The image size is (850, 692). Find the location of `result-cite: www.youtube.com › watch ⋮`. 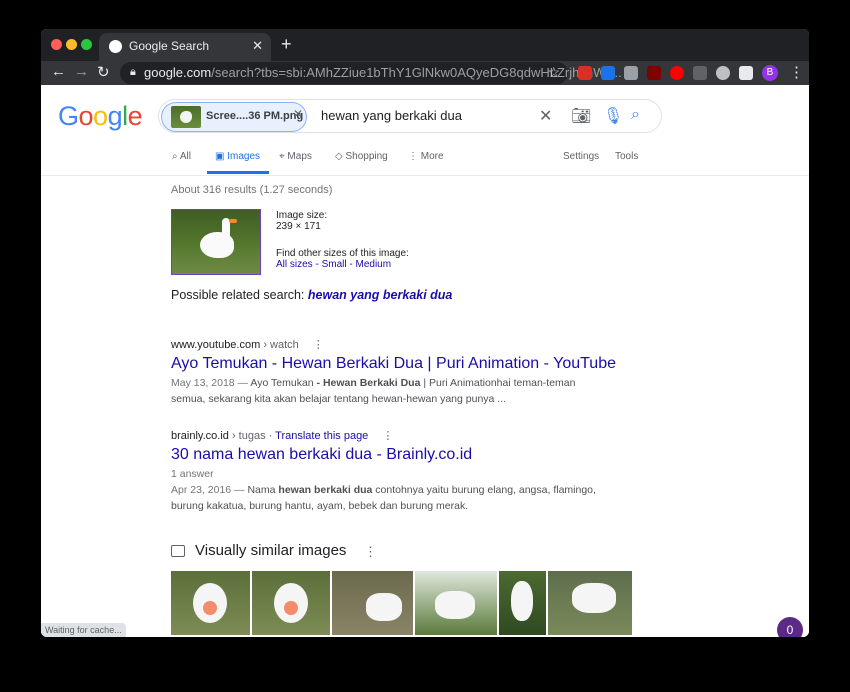

result-cite: www.youtube.com › watch ⋮ is located at coordinates (247, 344).